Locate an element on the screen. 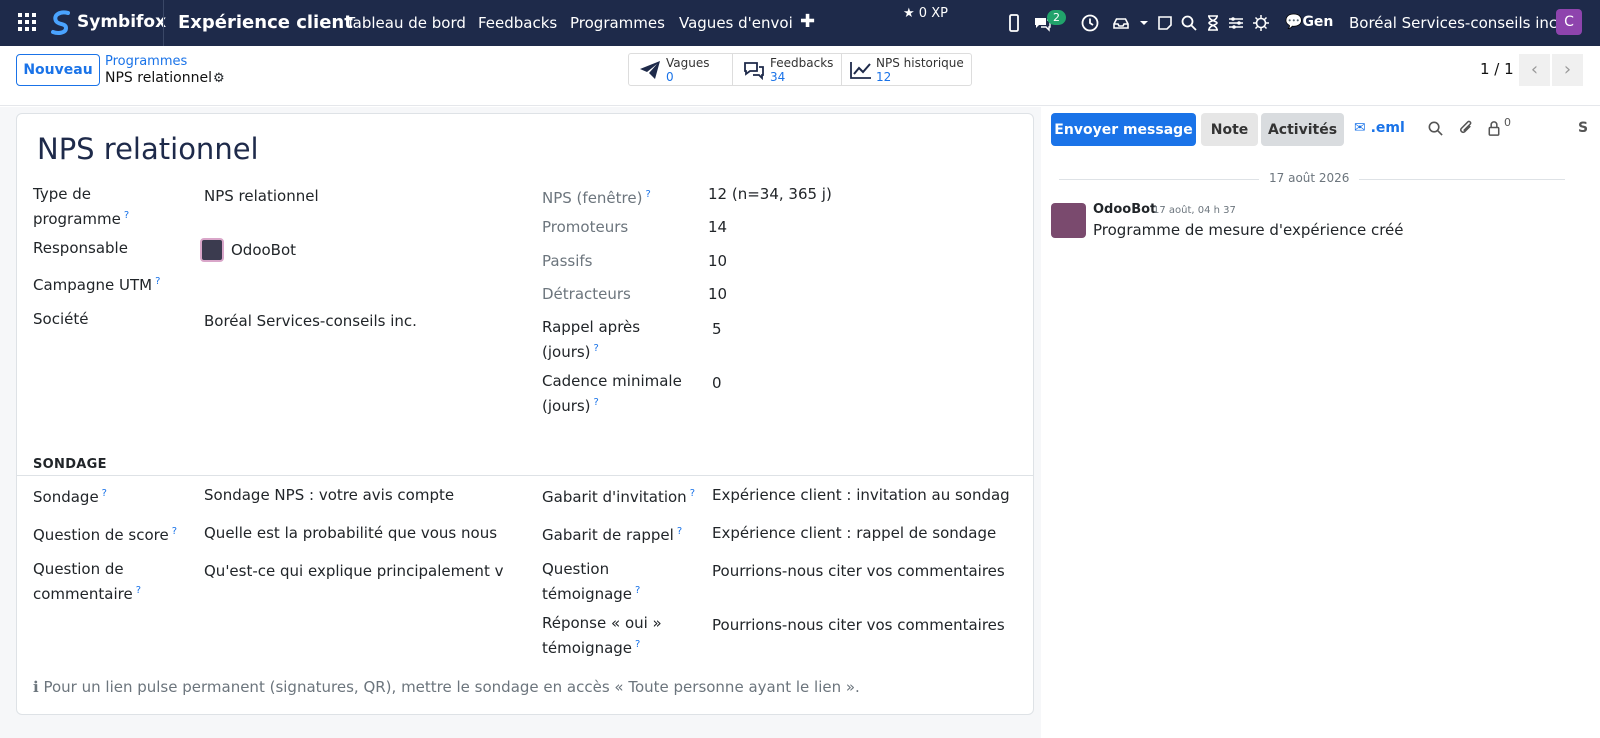 The image size is (1600, 738). activities-button: Activités is located at coordinates (1302, 129).